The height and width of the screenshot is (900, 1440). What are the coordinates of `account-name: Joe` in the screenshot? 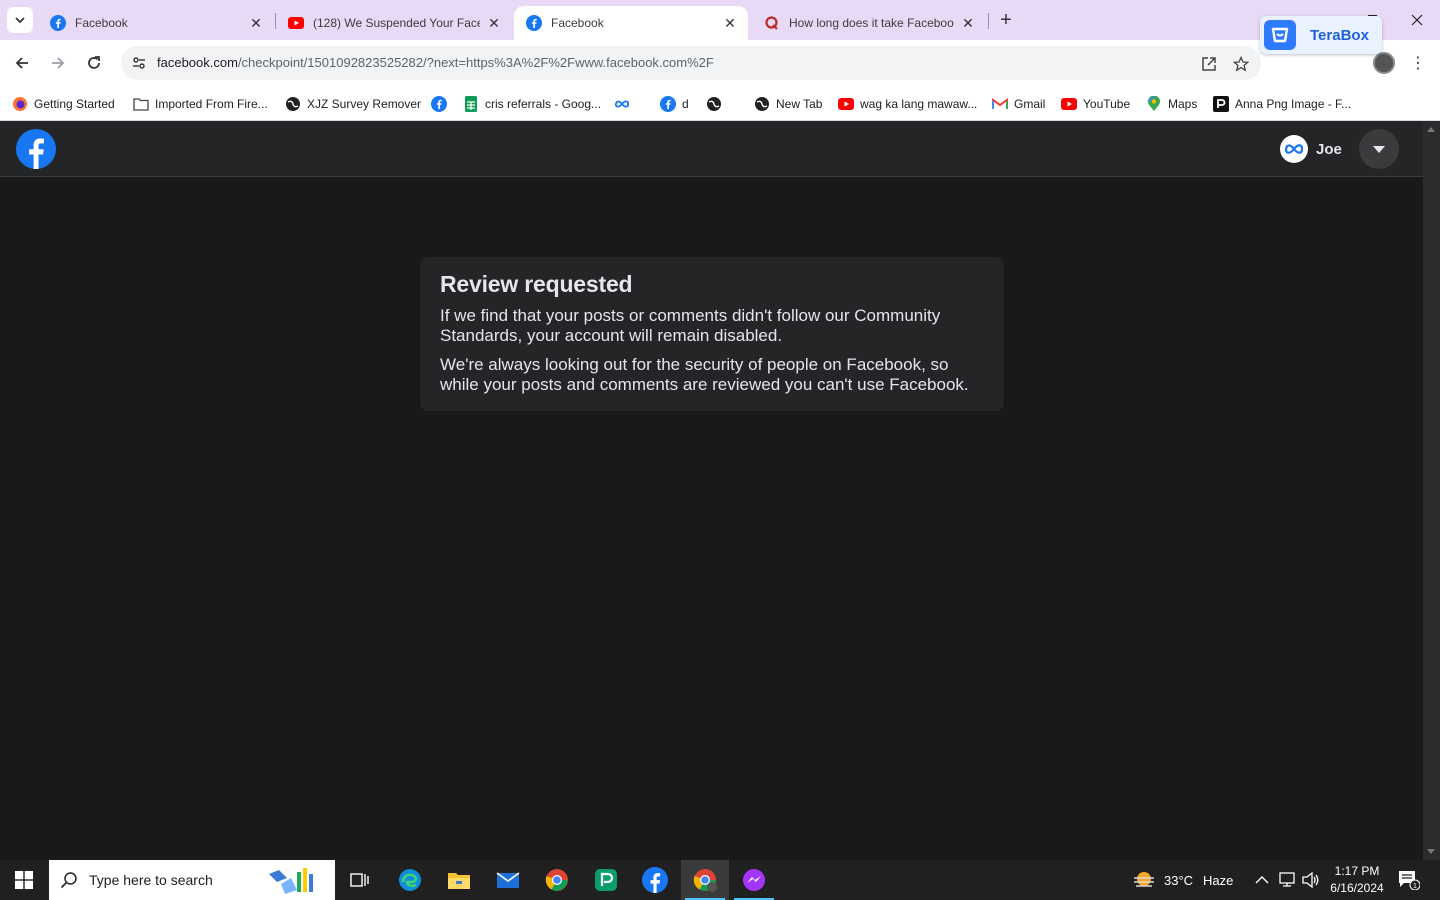 It's located at (1329, 149).